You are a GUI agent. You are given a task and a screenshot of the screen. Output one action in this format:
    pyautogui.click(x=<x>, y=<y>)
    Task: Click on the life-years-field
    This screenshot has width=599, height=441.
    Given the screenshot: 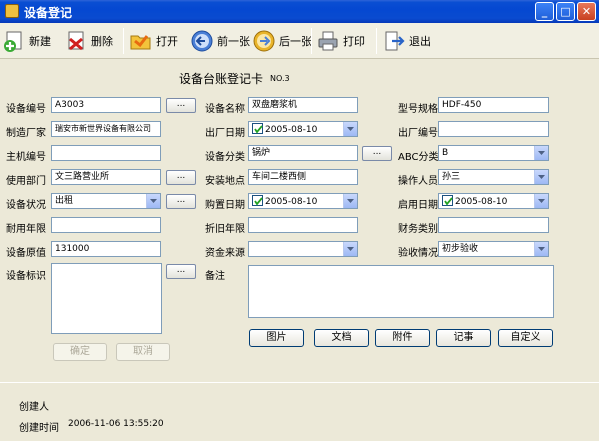 What is the action you would take?
    pyautogui.click(x=106, y=225)
    